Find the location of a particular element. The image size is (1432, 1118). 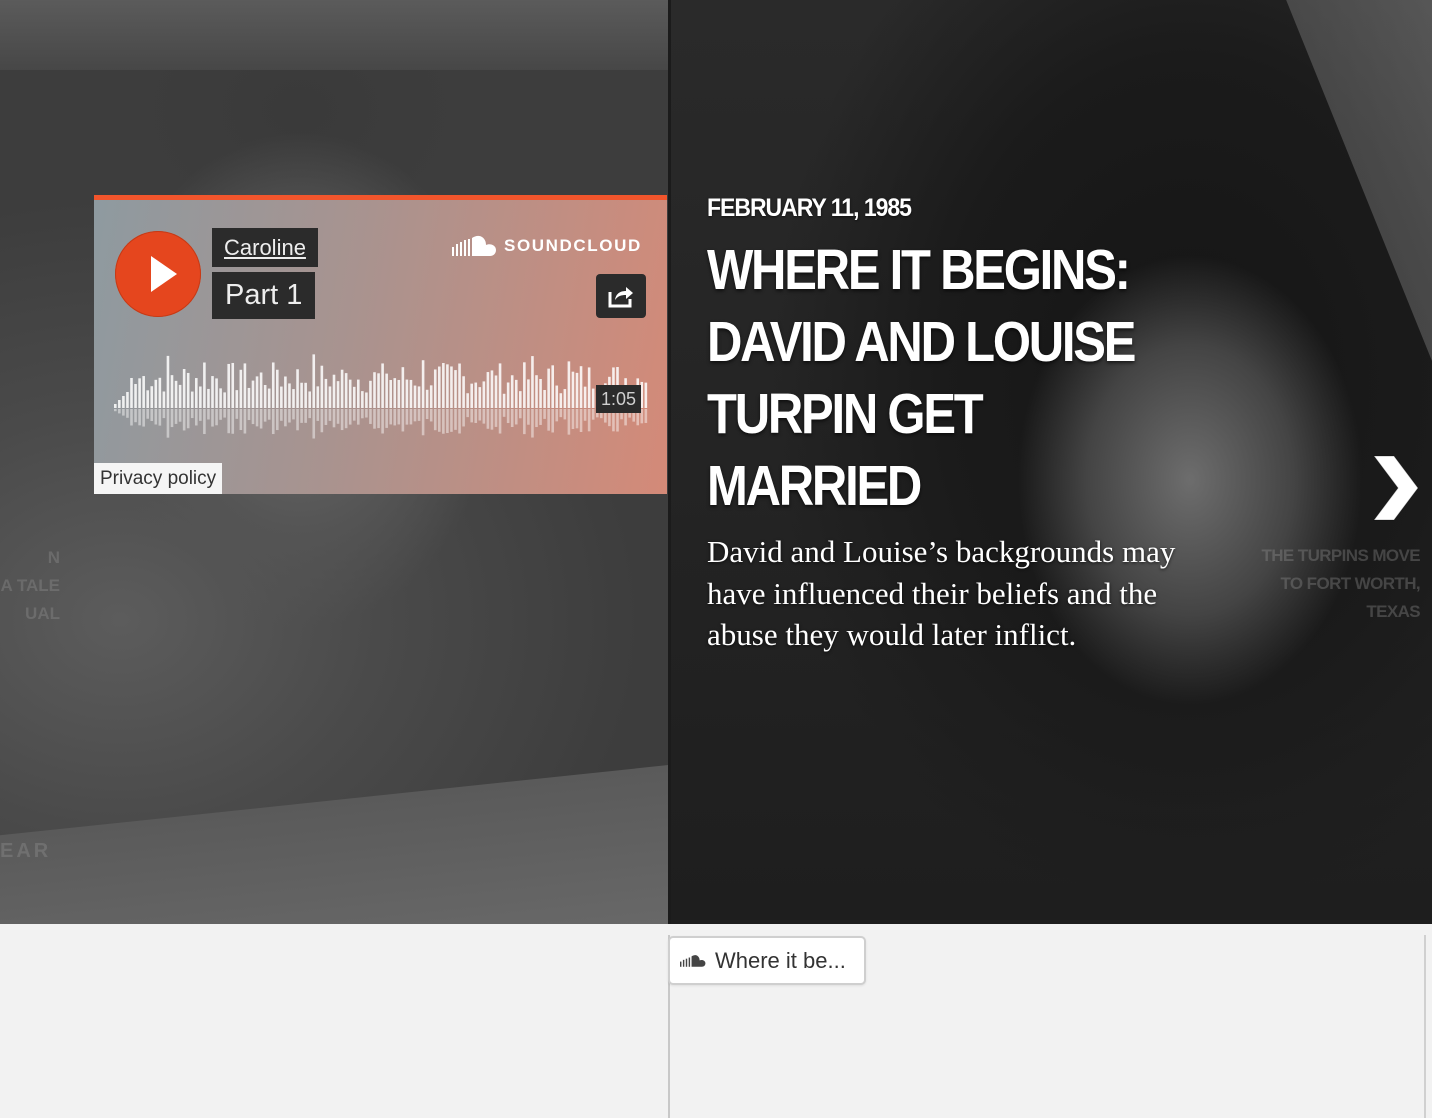

privacy-policy-link: Privacy policy is located at coordinates (158, 478).